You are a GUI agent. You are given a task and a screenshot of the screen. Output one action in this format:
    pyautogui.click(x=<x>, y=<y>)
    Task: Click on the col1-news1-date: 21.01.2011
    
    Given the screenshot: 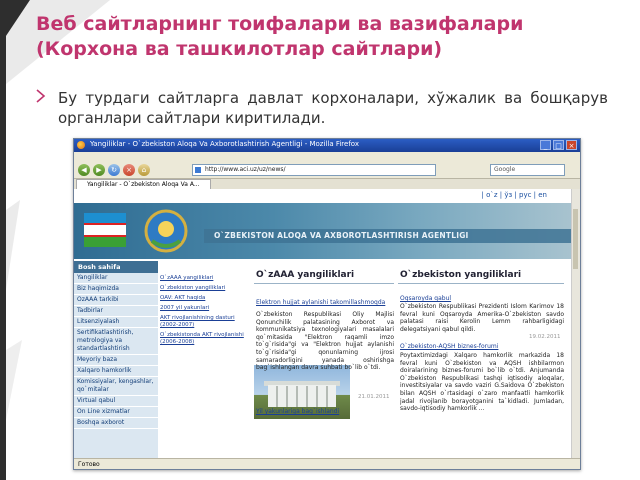 What is the action you would take?
    pyautogui.click(x=374, y=397)
    